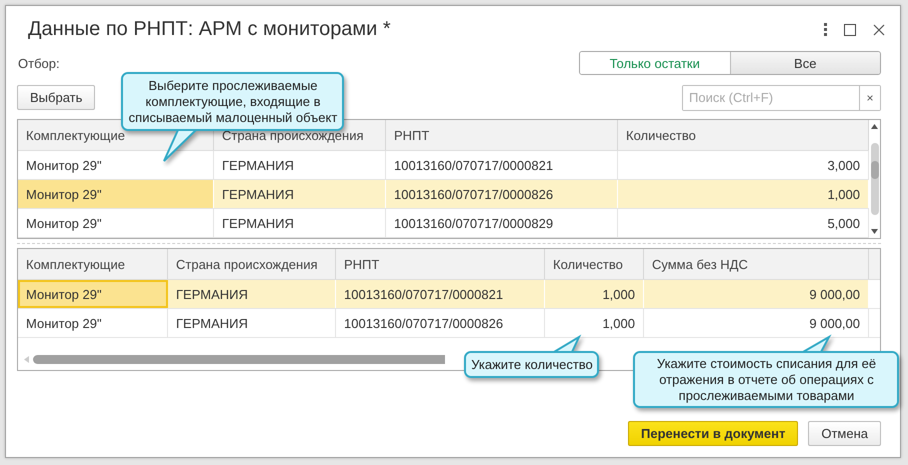  Describe the element at coordinates (210, 29) in the screenshot. I see `window-title: Данные по РНПТ: АРМ с мониторами *` at that location.